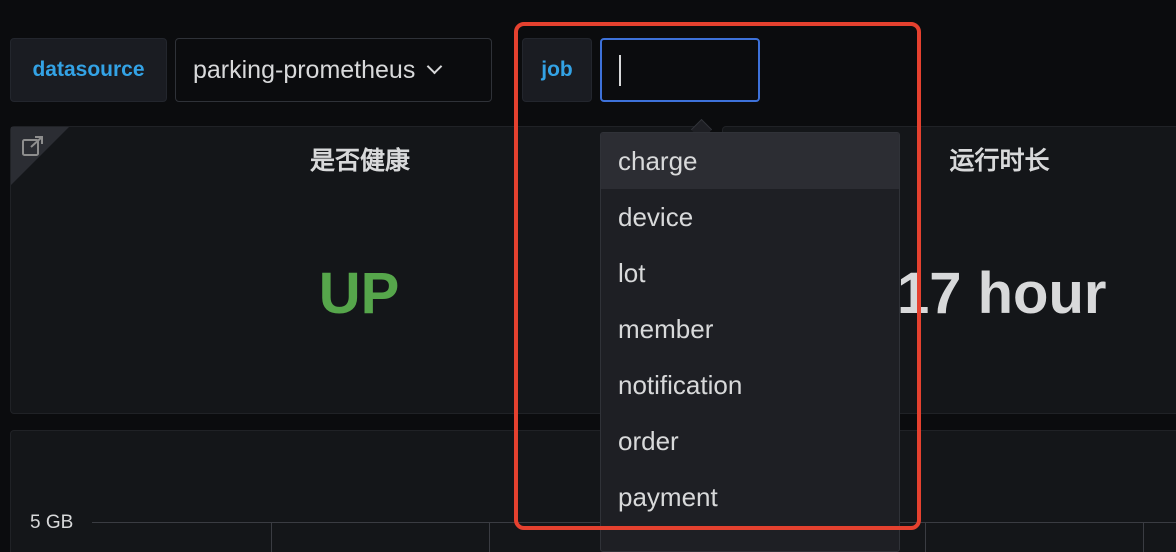  I want to click on dropdown-option-device: device, so click(750, 217).